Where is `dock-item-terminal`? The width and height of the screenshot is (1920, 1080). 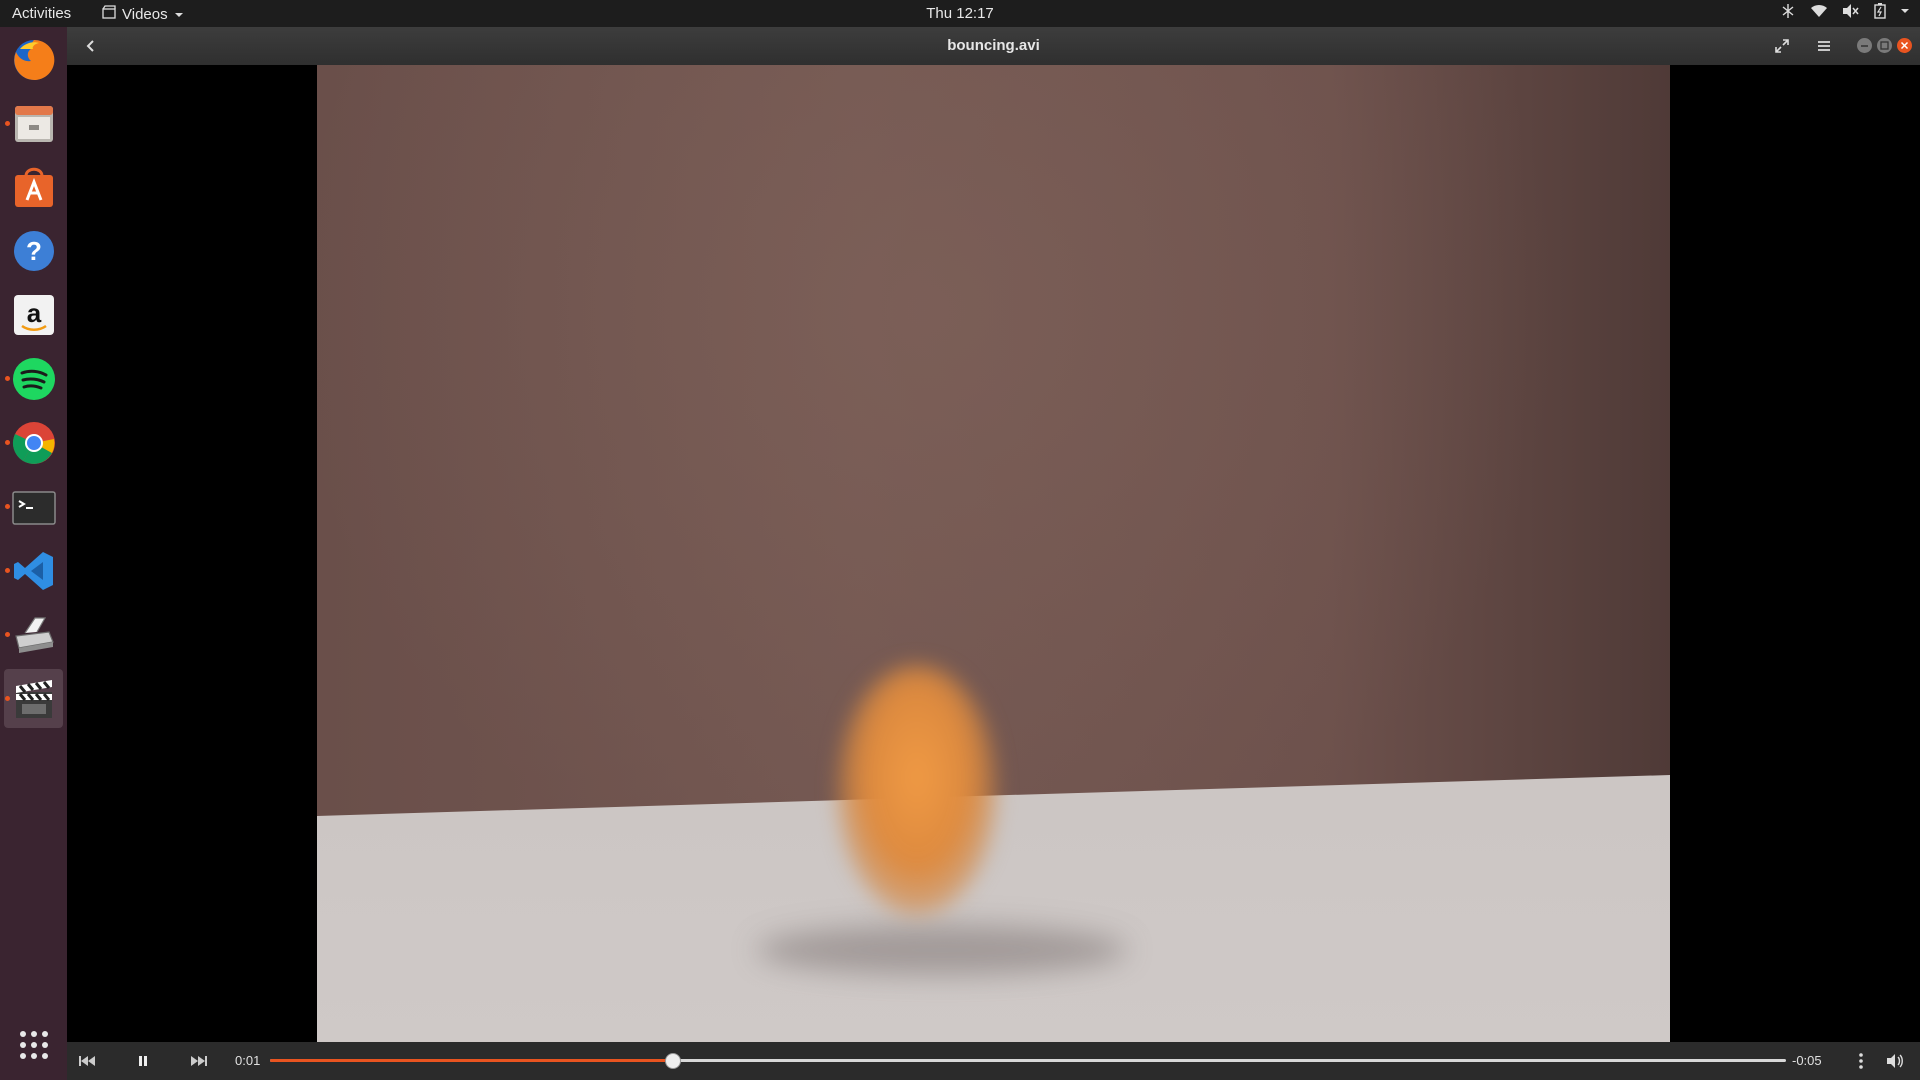 dock-item-terminal is located at coordinates (33, 506).